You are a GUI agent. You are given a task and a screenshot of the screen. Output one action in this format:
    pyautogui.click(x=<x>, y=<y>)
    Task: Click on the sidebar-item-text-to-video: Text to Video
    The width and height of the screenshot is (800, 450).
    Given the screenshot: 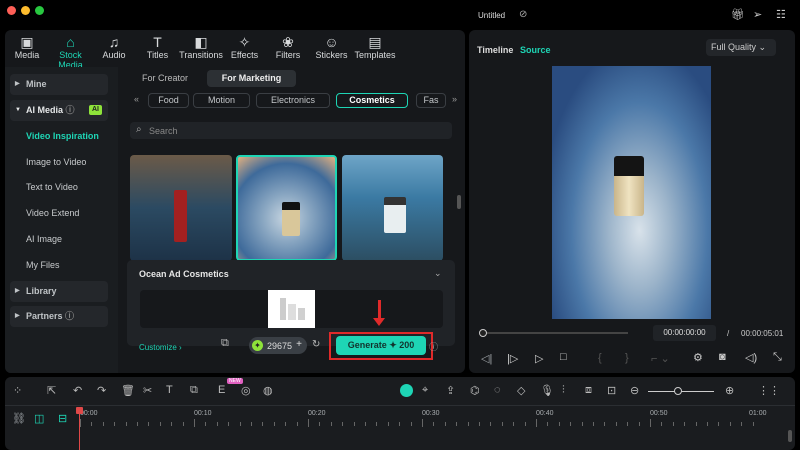 What is the action you would take?
    pyautogui.click(x=52, y=187)
    